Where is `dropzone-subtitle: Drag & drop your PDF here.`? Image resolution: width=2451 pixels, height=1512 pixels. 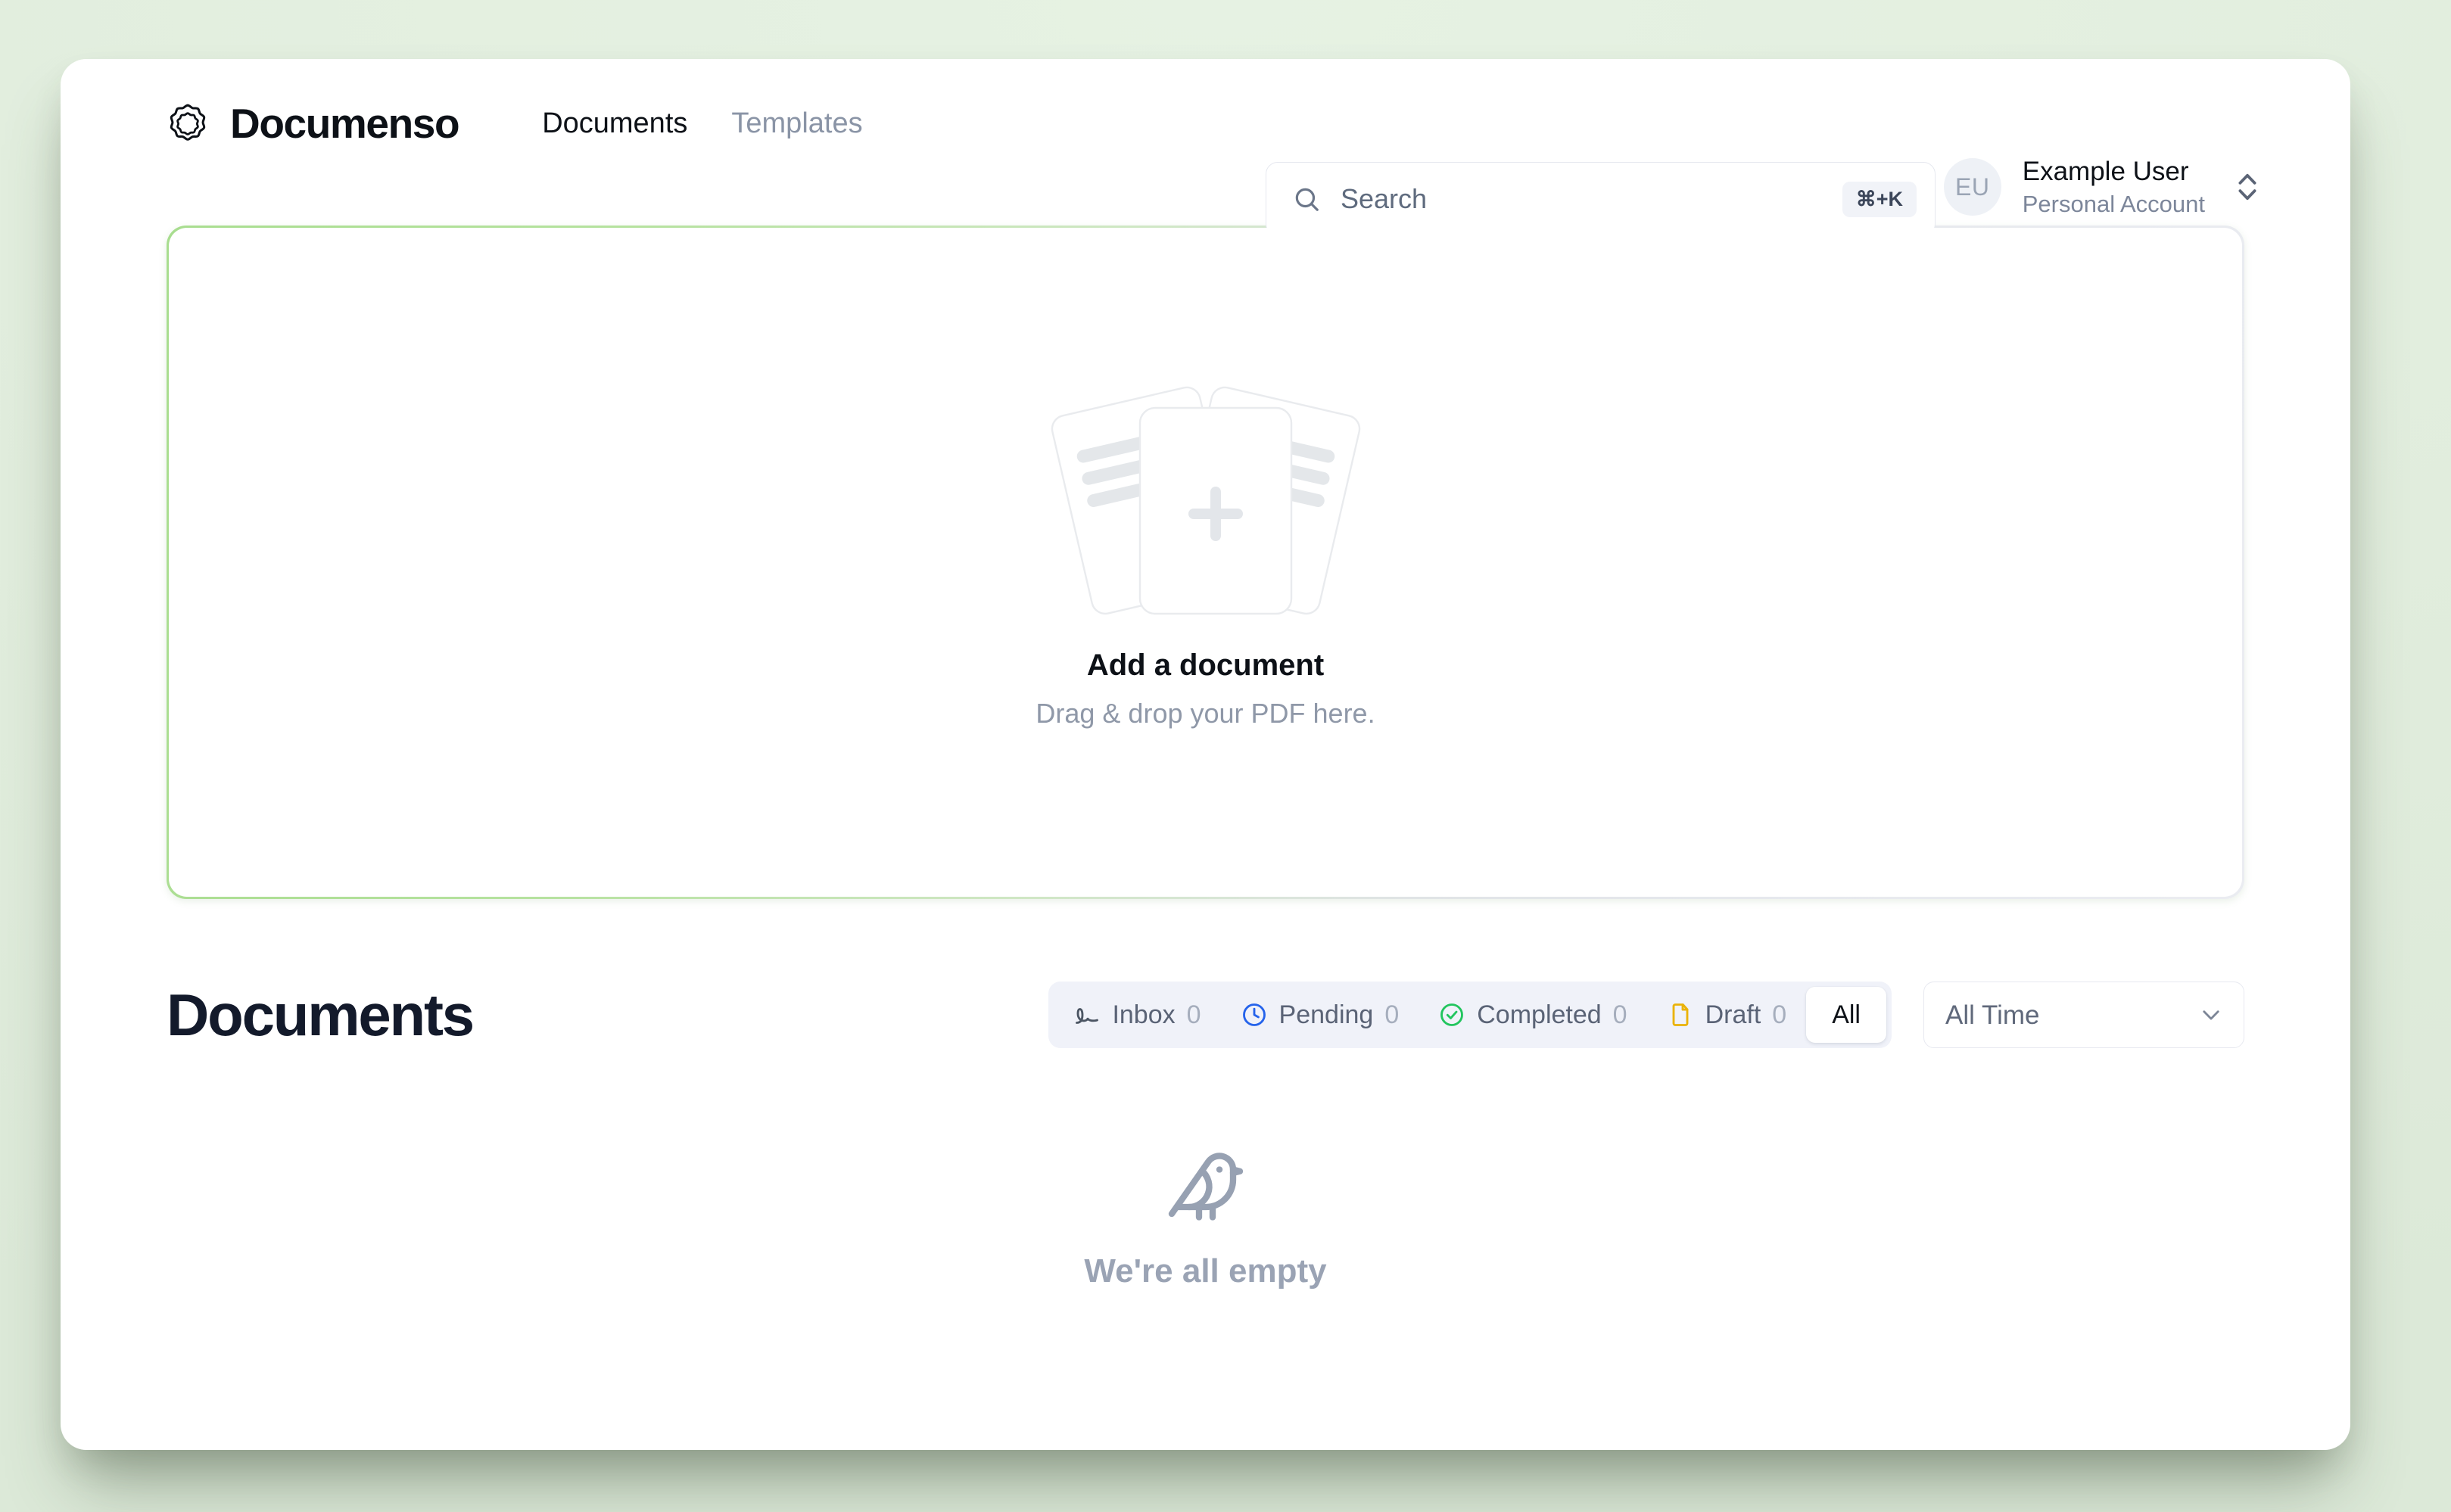 dropzone-subtitle: Drag & drop your PDF here. is located at coordinates (1205, 713).